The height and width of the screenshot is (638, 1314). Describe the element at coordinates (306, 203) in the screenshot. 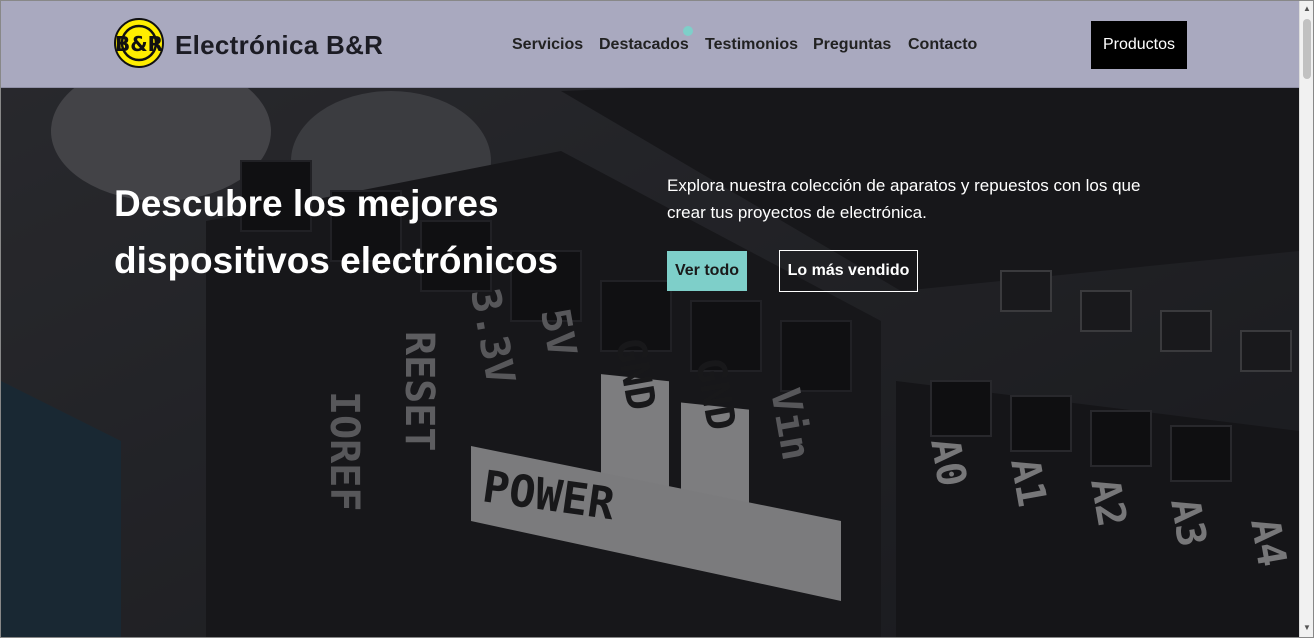

I see `hero-heading-line-1: Descubre los mejores` at that location.